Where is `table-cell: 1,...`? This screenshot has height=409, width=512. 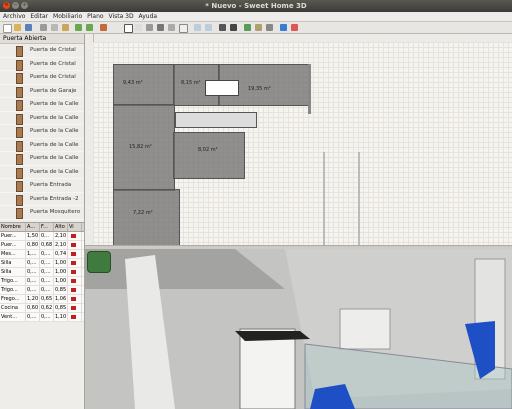 table-cell: 1,... is located at coordinates (33, 254).